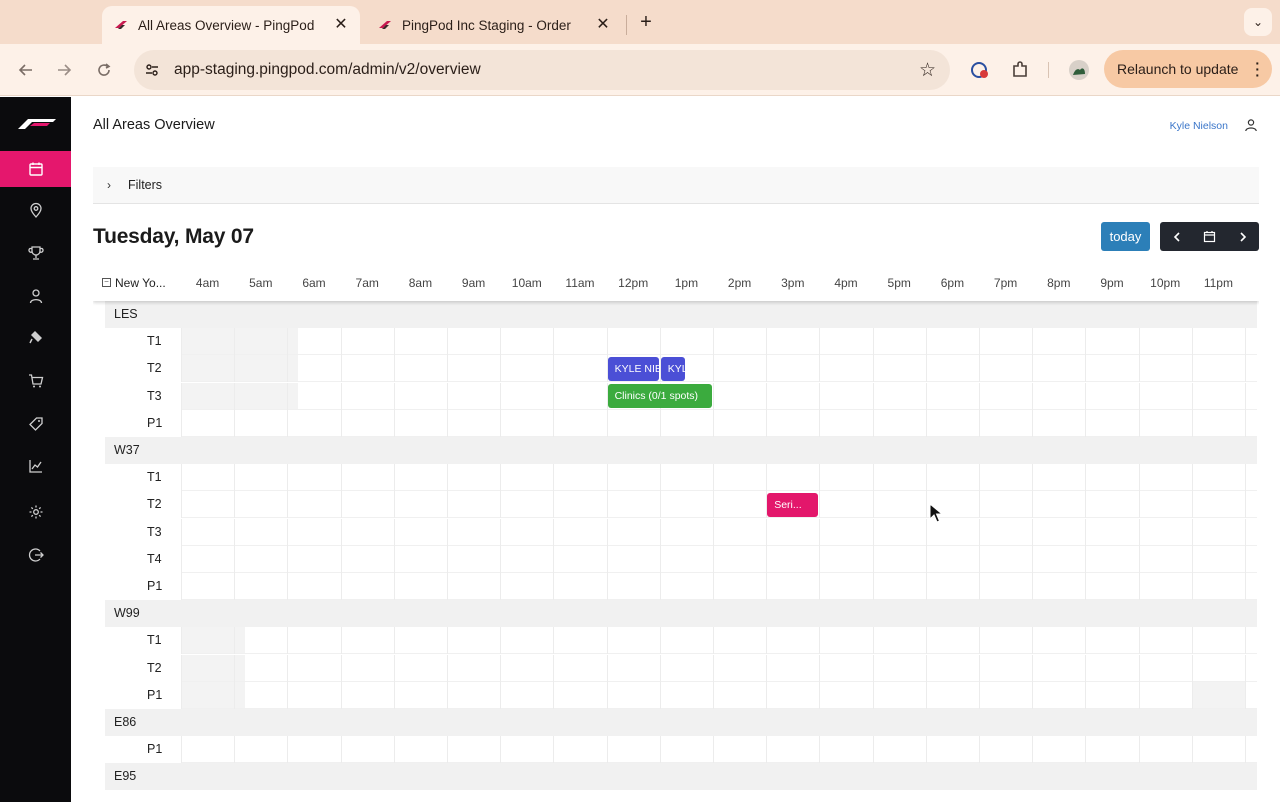 The width and height of the screenshot is (1280, 802). I want to click on sidebar-item-settings, so click(35, 512).